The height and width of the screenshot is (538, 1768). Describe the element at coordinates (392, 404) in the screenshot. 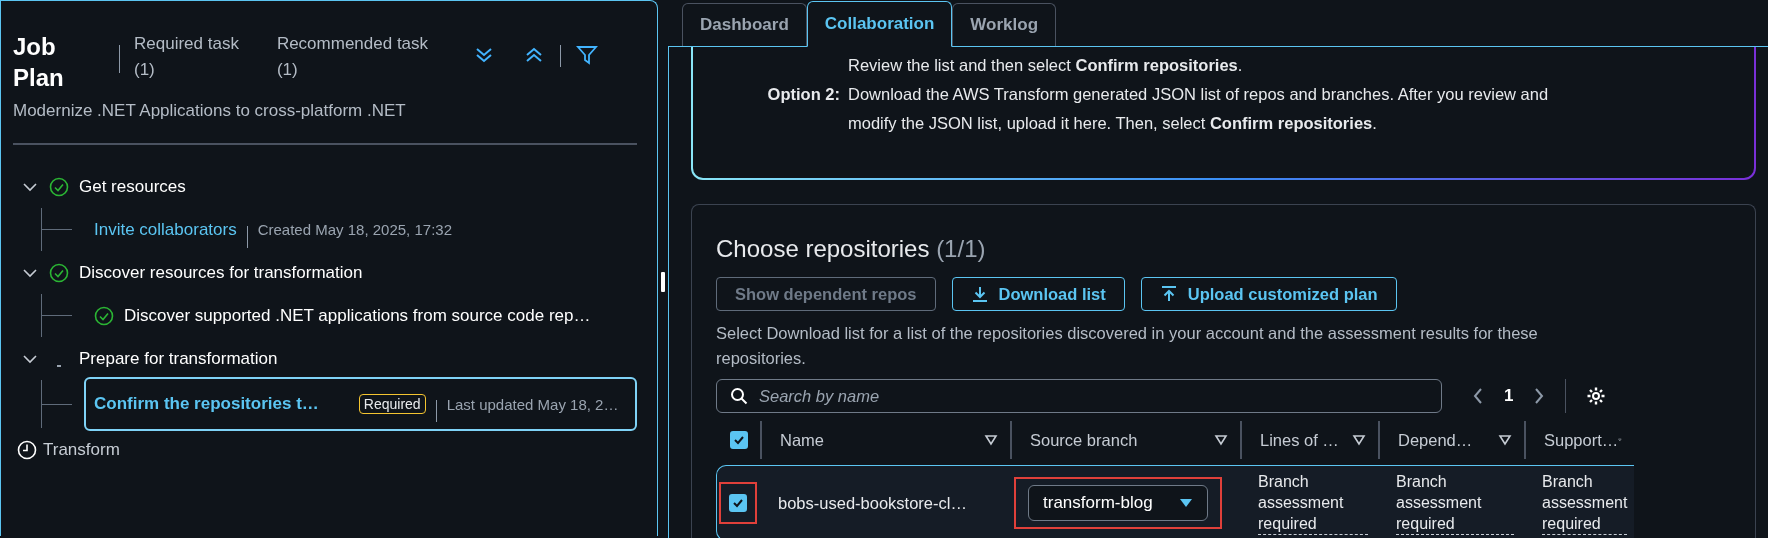

I see `required-badge: Required` at that location.